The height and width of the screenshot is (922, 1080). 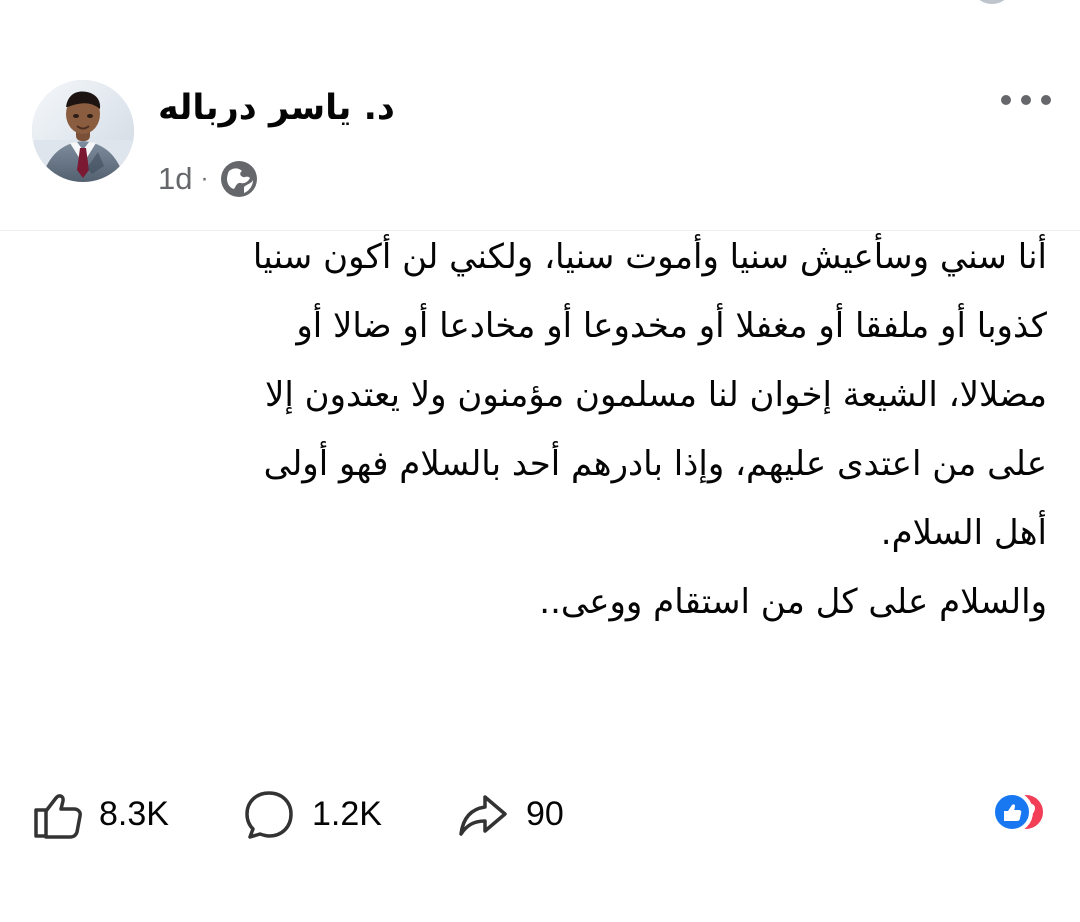 I want to click on comment-bubble-icon, so click(x=269, y=815).